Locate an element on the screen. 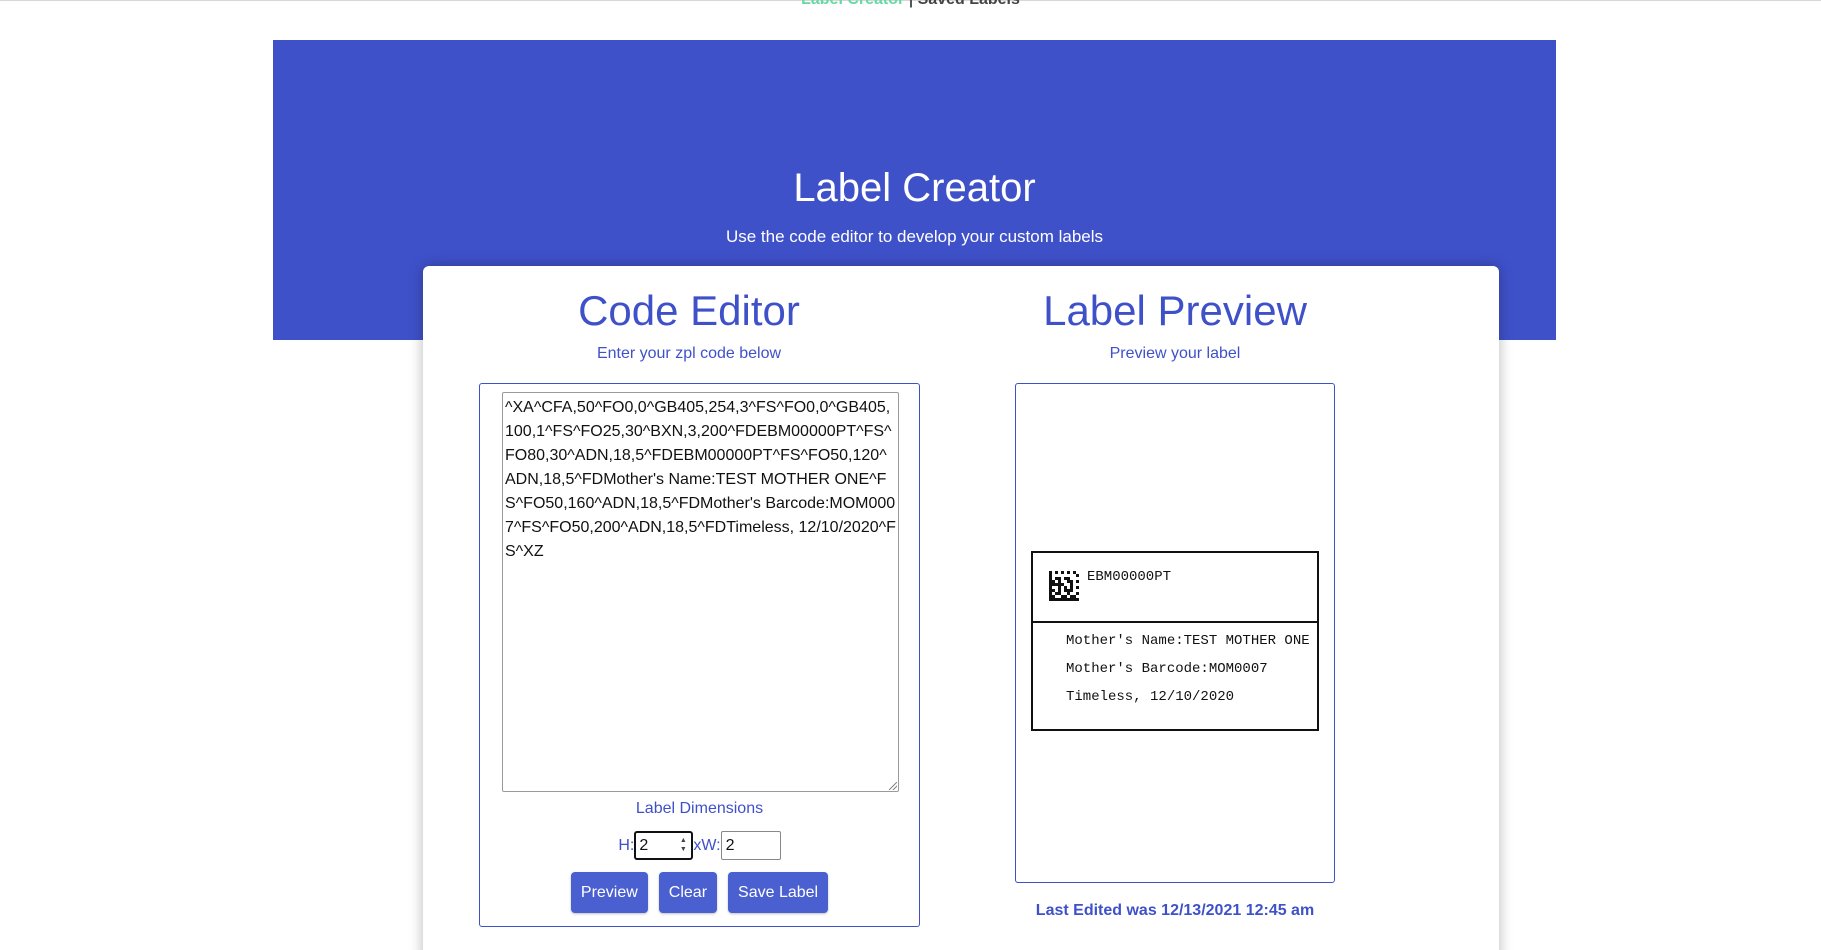 The width and height of the screenshot is (1821, 950). label-dimensions-row: H: 2 ▲ ▼ xW: 2 is located at coordinates (699, 845).